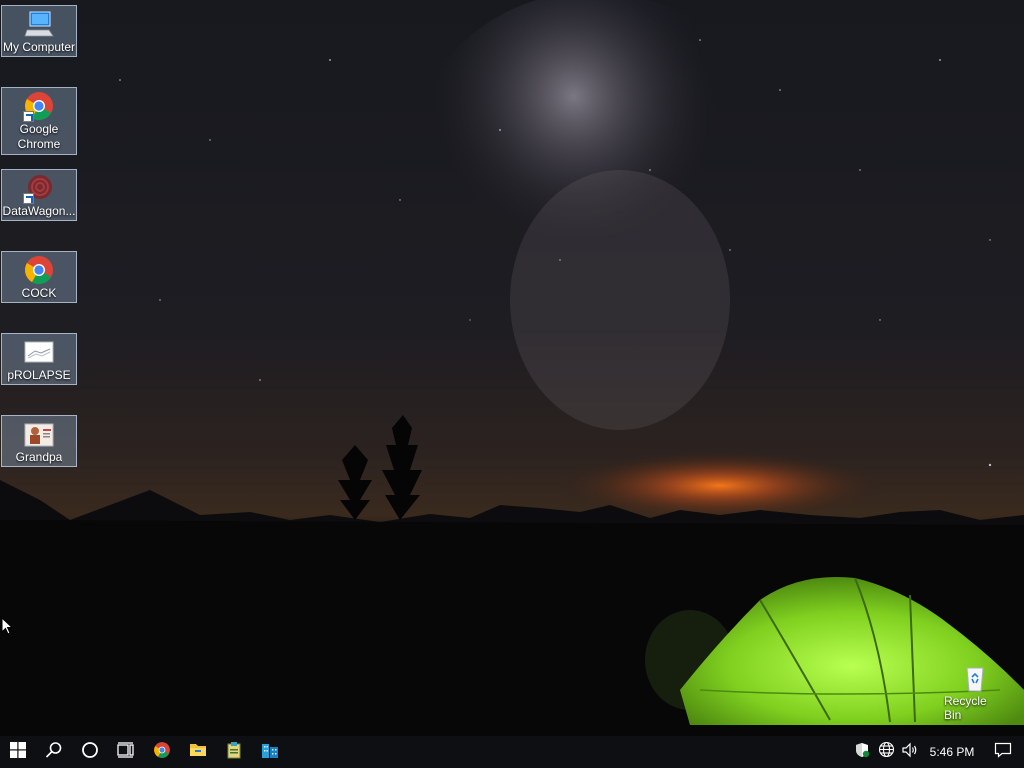 This screenshot has width=1024, height=768. I want to click on start-button, so click(18, 752).